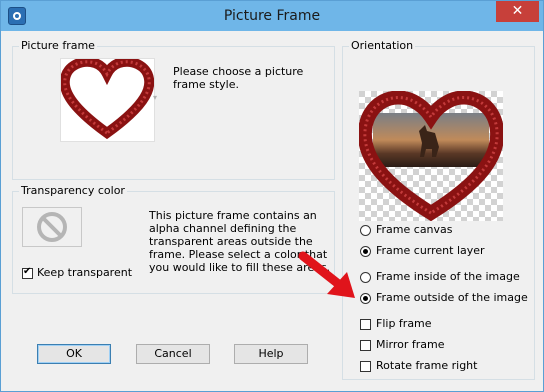 Image resolution: width=544 pixels, height=392 pixels. What do you see at coordinates (404, 323) in the screenshot?
I see `flip-frame-label: Flip frame` at bounding box center [404, 323].